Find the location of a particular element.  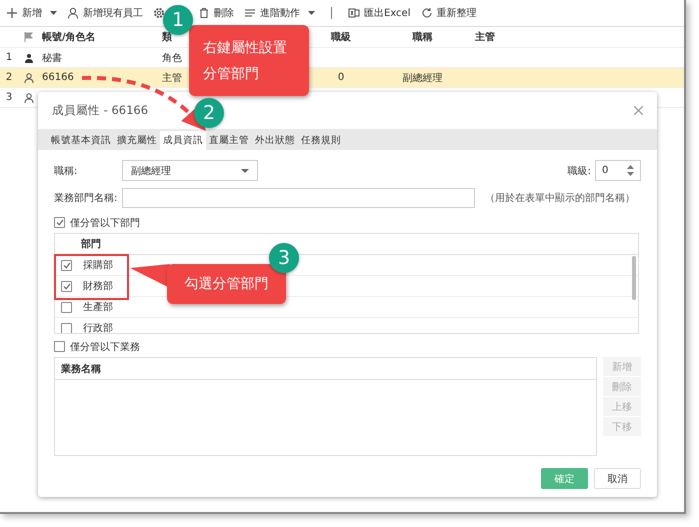

spinner-arrows-icon is located at coordinates (630, 170).